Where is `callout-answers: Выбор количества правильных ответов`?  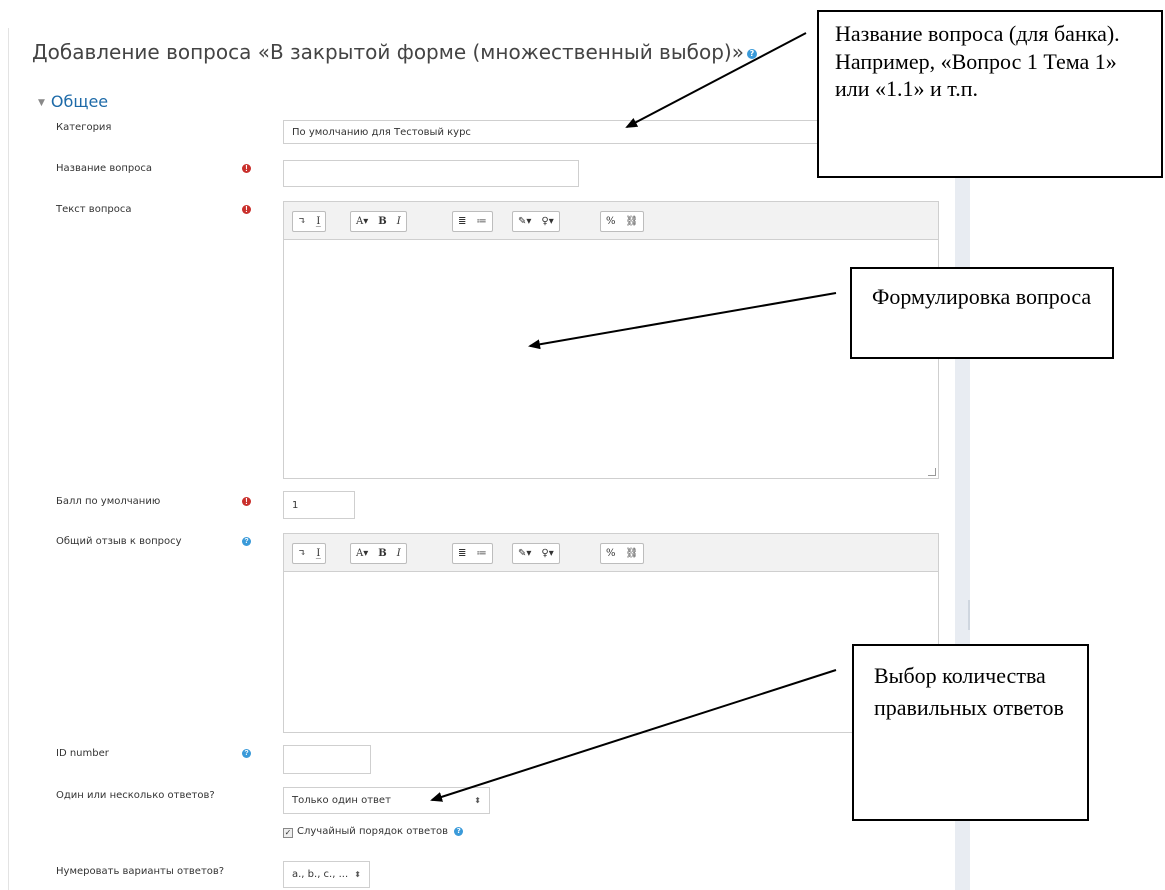 callout-answers: Выбор количества правильных ответов is located at coordinates (970, 732).